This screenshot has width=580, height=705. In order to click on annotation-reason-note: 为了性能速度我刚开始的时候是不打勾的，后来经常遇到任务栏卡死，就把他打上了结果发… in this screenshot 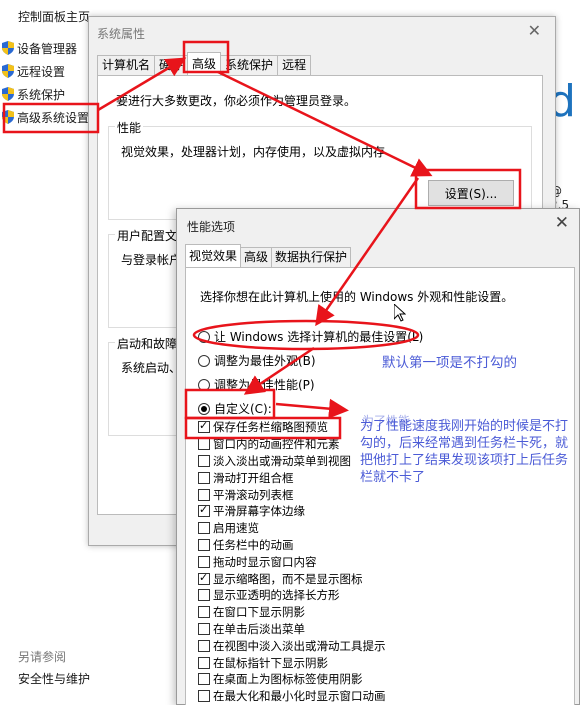, I will do `click(464, 452)`.